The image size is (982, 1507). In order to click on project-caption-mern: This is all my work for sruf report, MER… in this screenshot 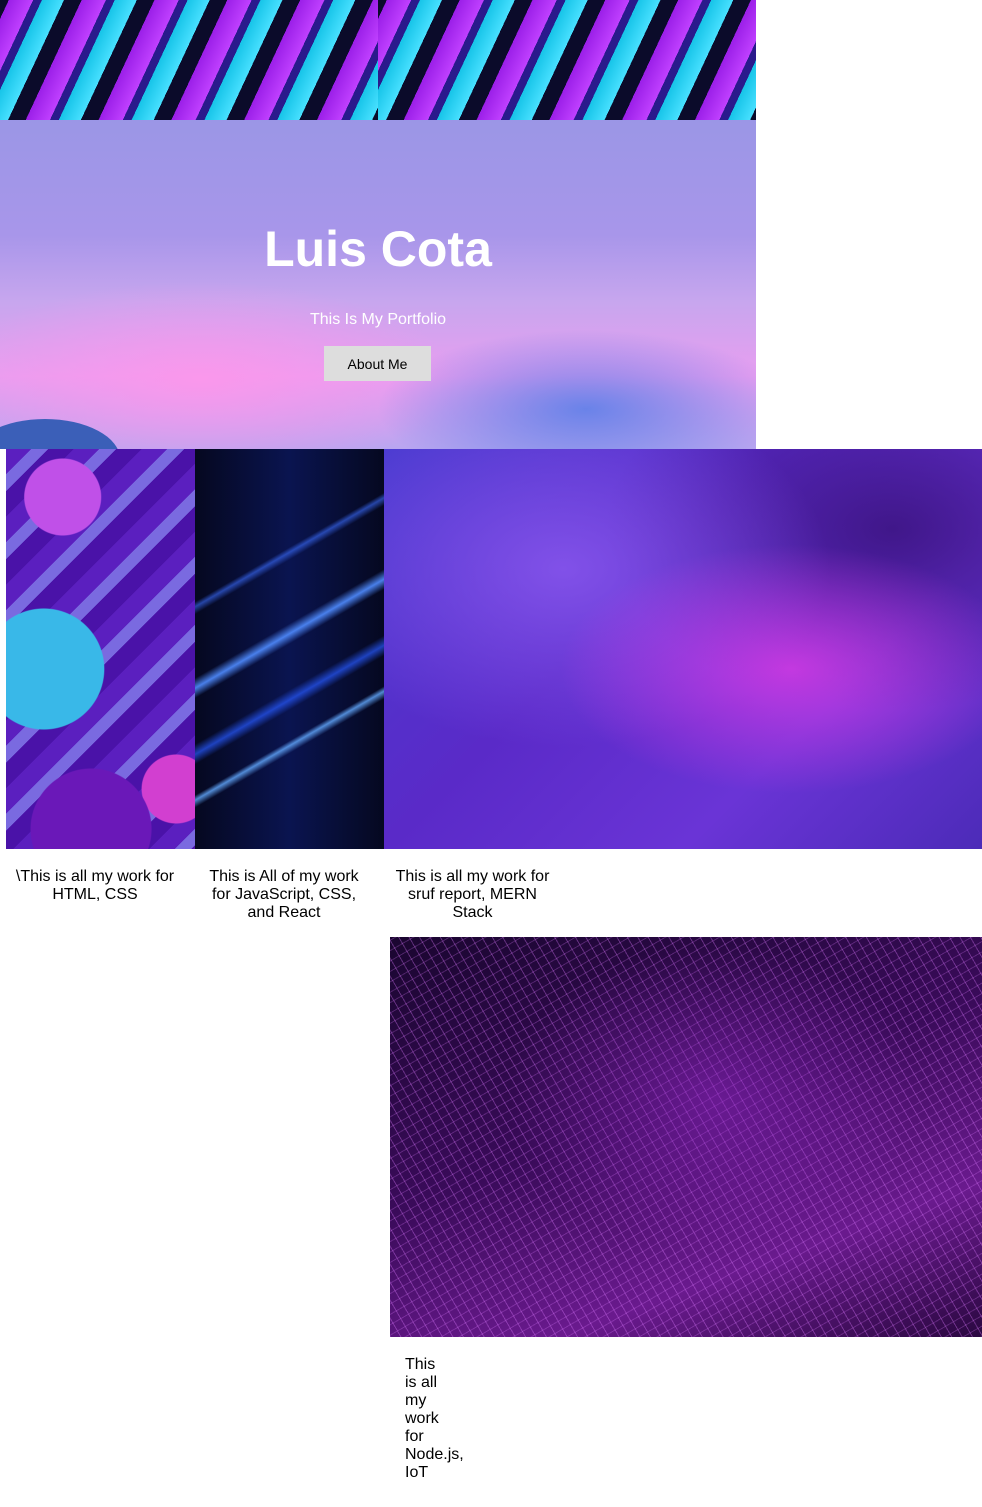, I will do `click(472, 894)`.